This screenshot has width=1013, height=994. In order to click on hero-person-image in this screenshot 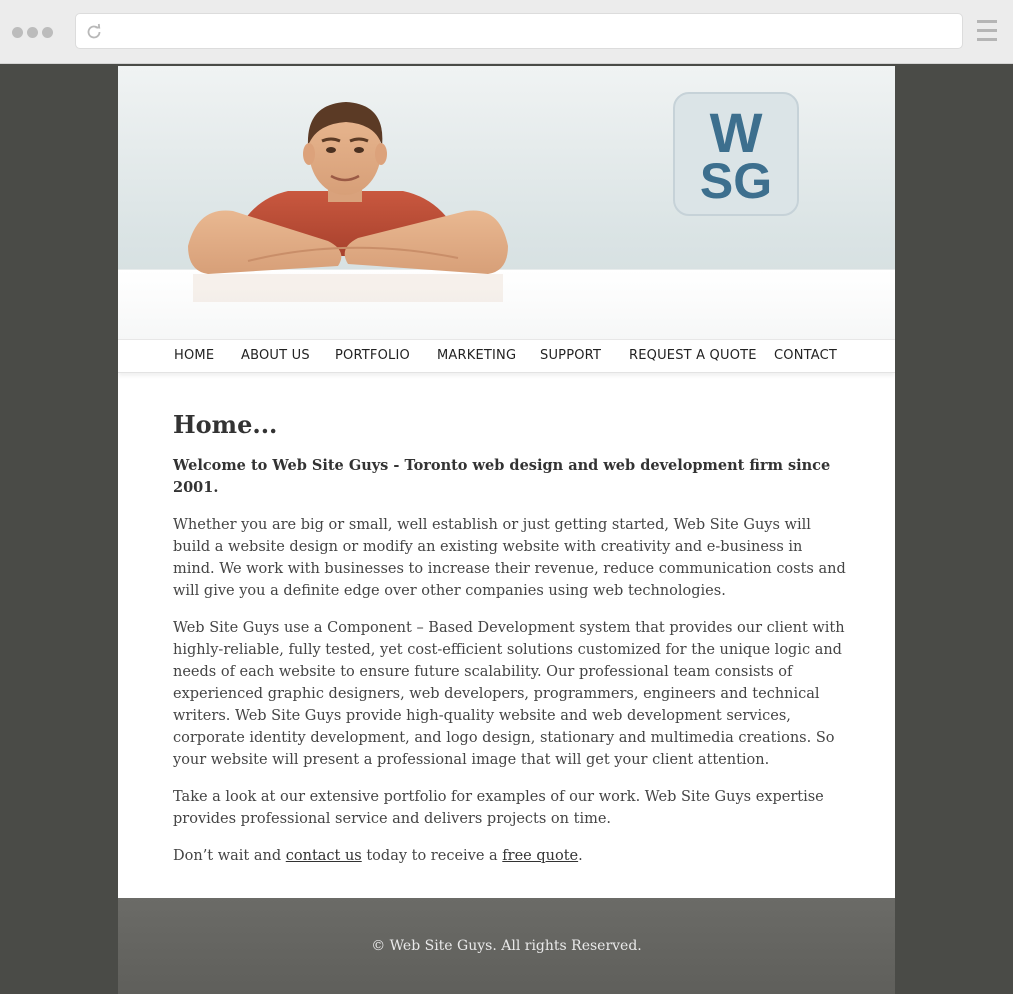, I will do `click(348, 202)`.